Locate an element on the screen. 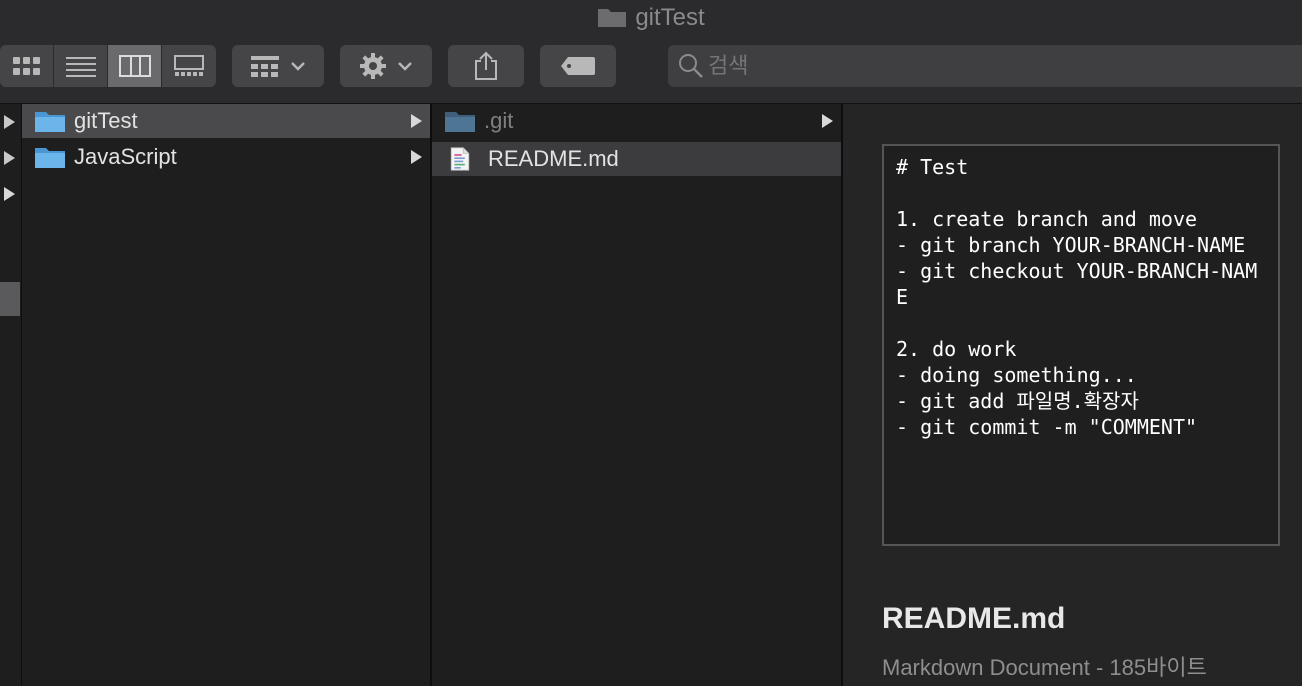 The height and width of the screenshot is (686, 1302). column-view-button is located at coordinates (135, 66).